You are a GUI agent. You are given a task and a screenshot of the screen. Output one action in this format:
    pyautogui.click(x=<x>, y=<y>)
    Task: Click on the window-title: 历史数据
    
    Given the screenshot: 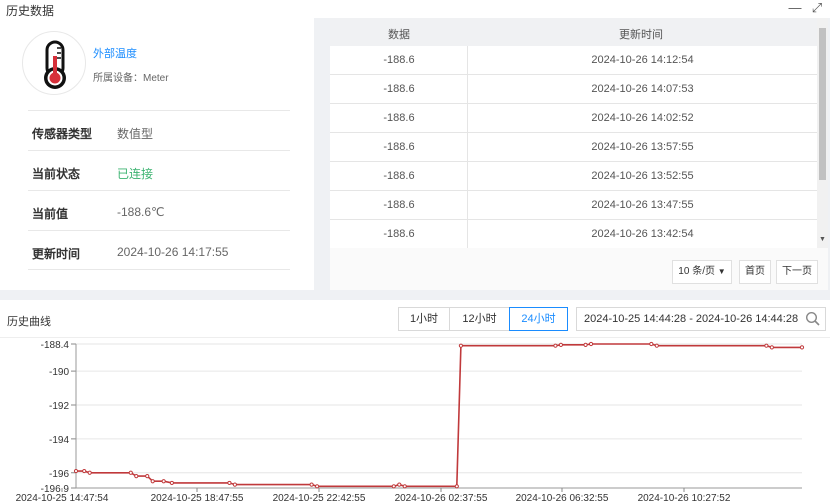 What is the action you would take?
    pyautogui.click(x=30, y=11)
    